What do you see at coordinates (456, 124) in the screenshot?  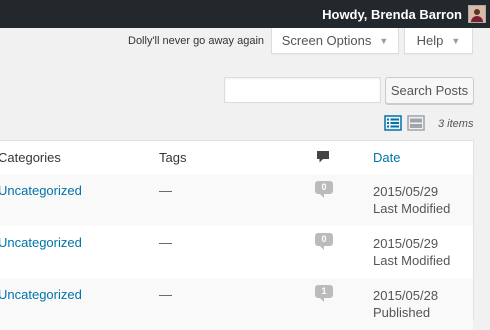 I see `items-count: 3 items` at bounding box center [456, 124].